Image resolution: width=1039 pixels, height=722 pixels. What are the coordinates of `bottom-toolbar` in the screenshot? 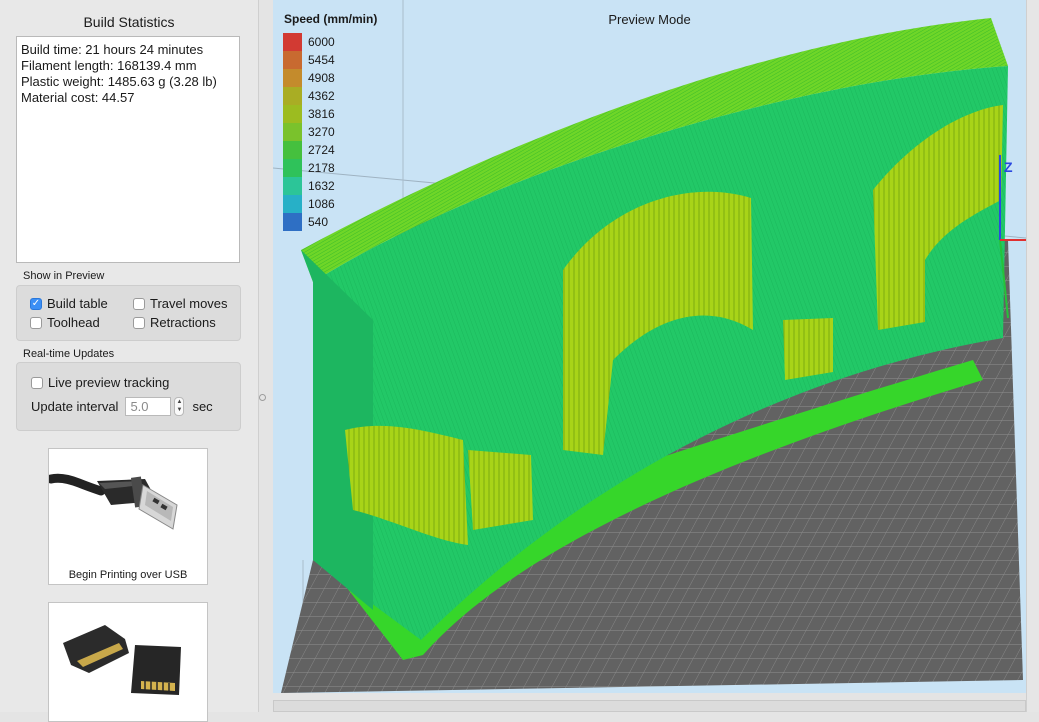 It's located at (649, 706).